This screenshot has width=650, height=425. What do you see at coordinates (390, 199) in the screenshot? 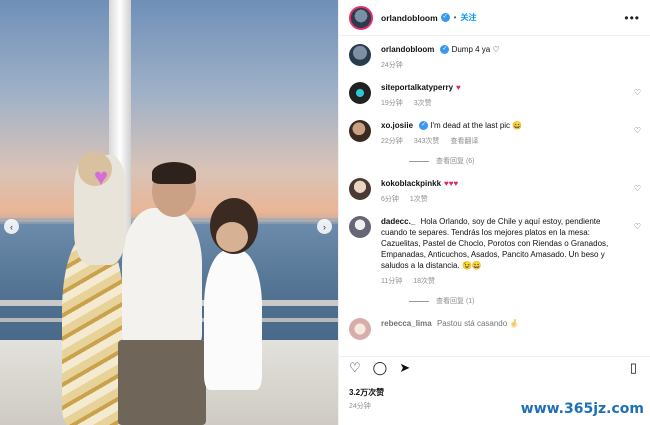
I see `comment-time: 6分钟` at bounding box center [390, 199].